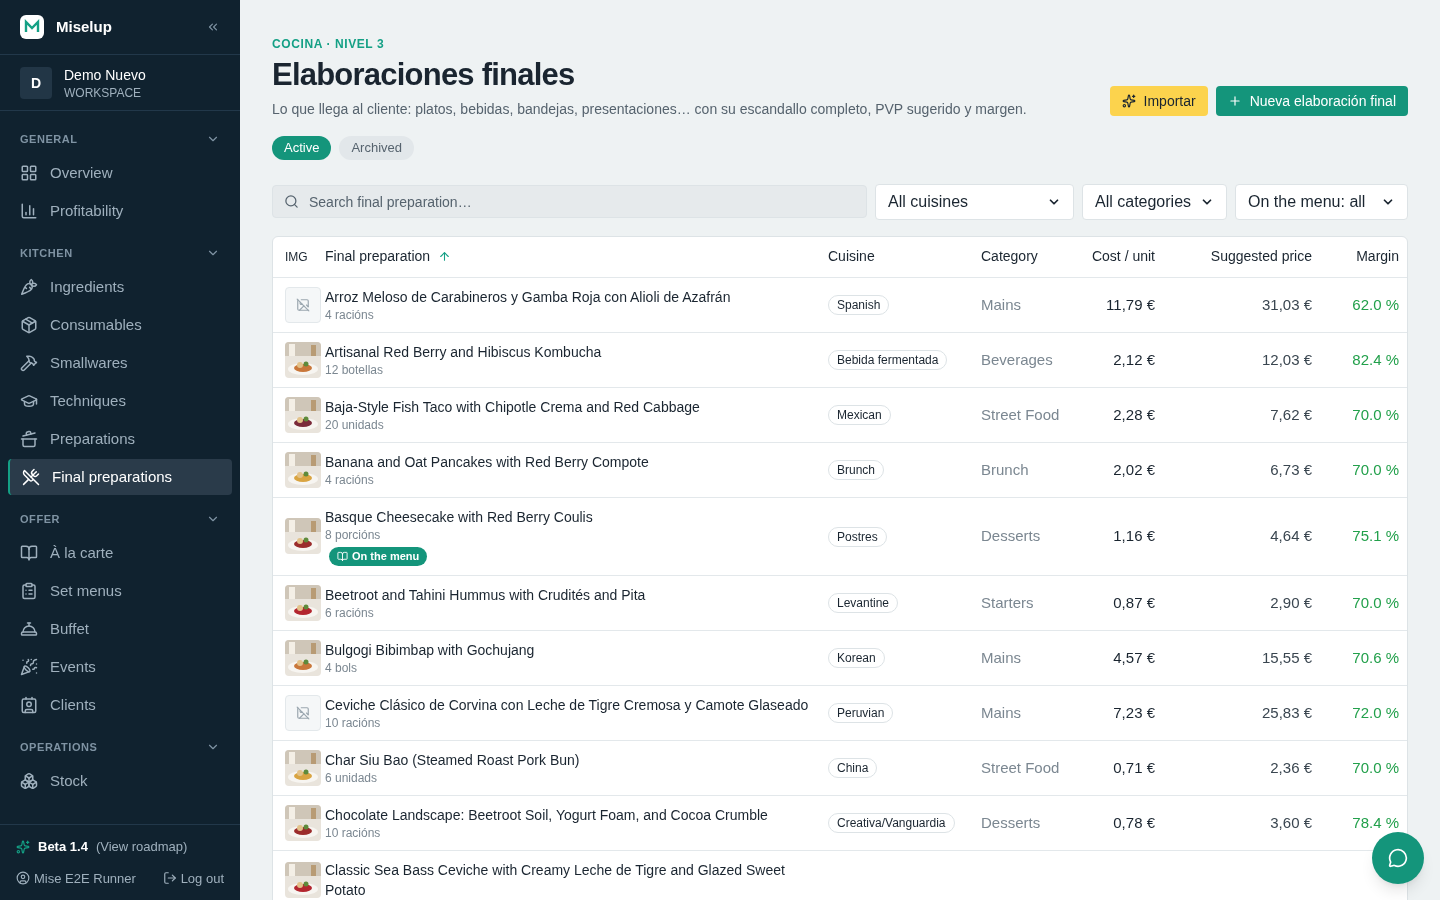 The height and width of the screenshot is (900, 1440). Describe the element at coordinates (193, 878) in the screenshot. I see `logout-button: Log out` at that location.